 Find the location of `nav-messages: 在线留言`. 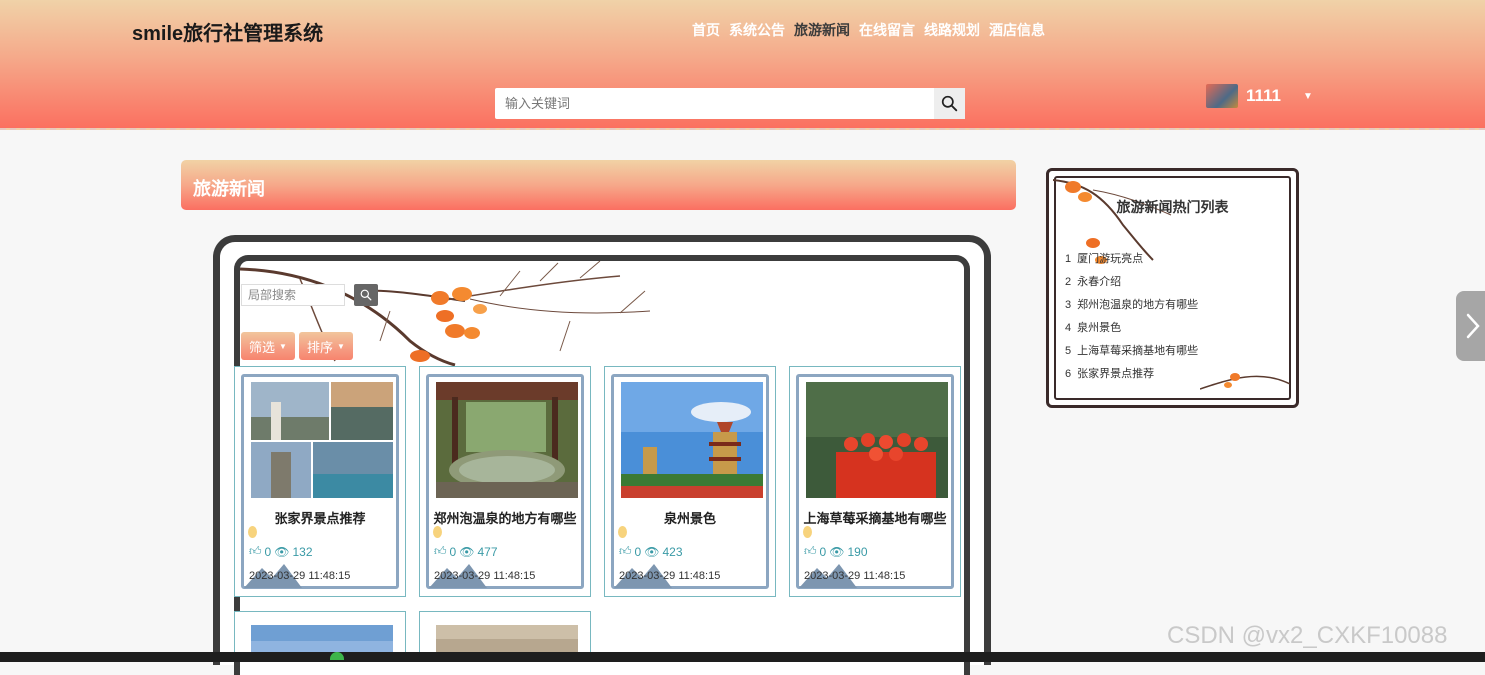

nav-messages: 在线留言 is located at coordinates (887, 30).